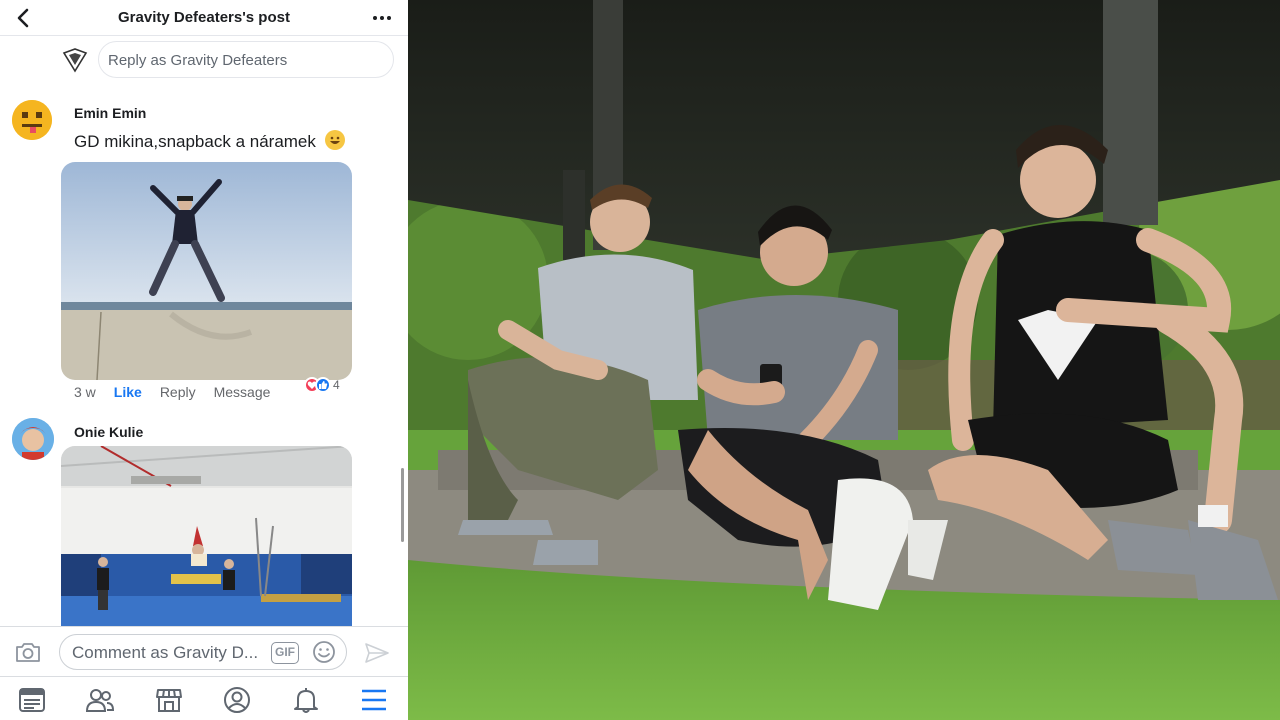 This screenshot has height=720, width=1280. What do you see at coordinates (237, 700) in the screenshot?
I see `profile-icon` at bounding box center [237, 700].